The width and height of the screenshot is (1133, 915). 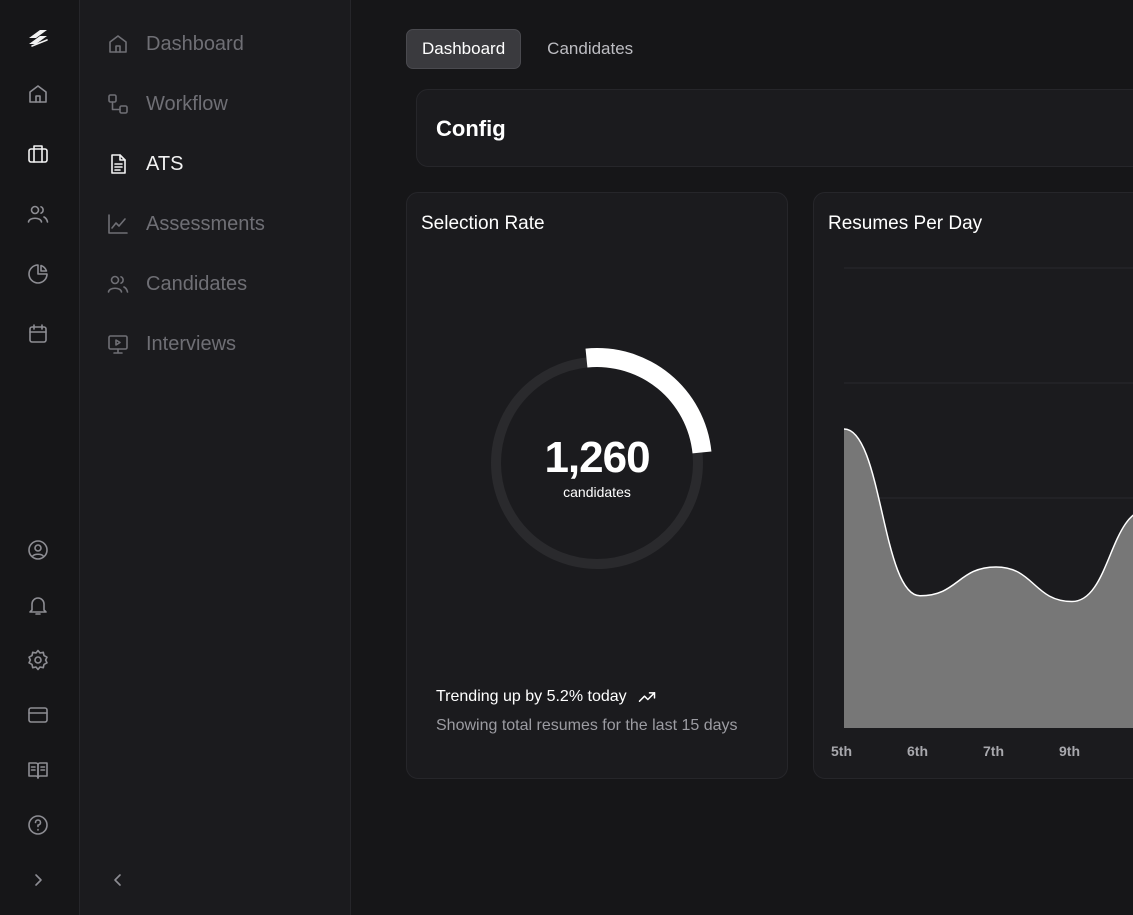 I want to click on tab-dashboard: Dashboard, so click(x=464, y=49).